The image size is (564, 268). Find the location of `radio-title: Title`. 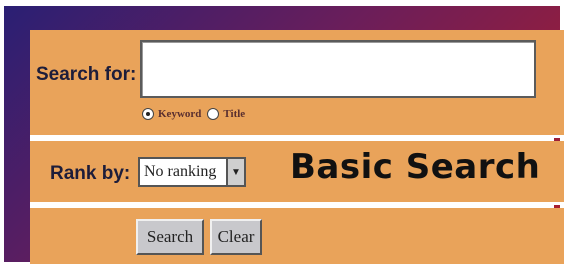

radio-title: Title is located at coordinates (226, 114).